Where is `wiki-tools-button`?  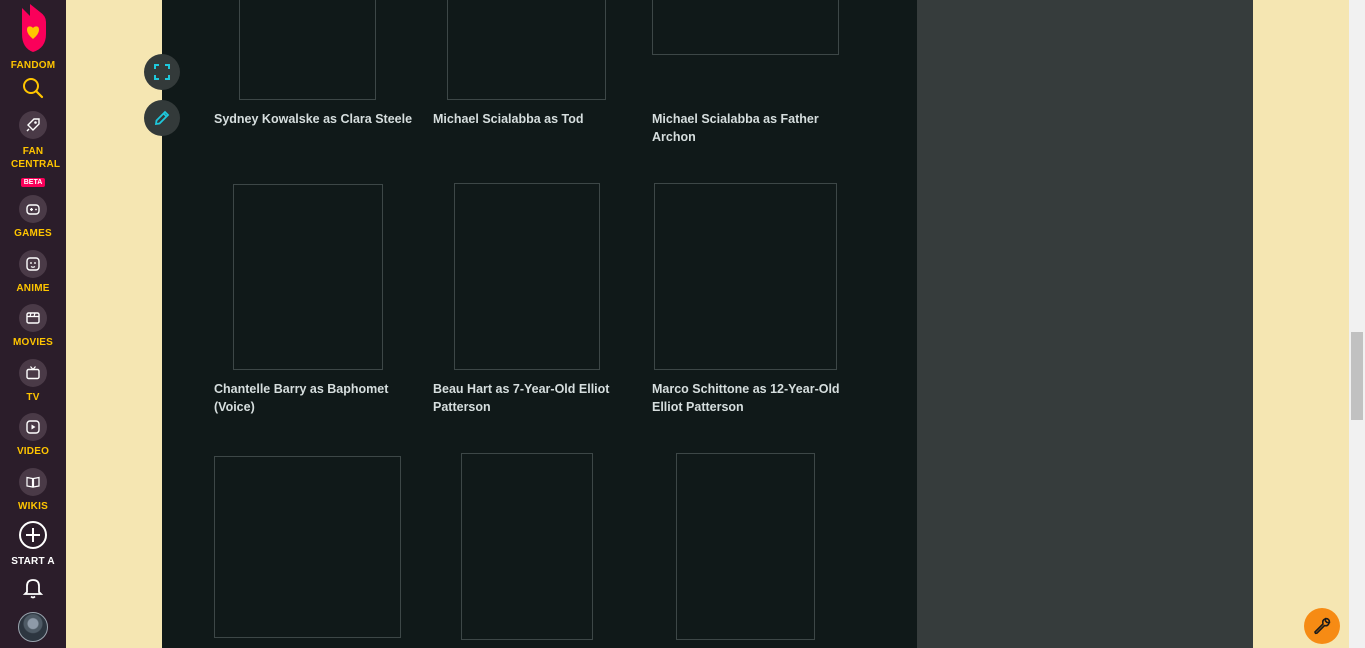
wiki-tools-button is located at coordinates (1322, 626).